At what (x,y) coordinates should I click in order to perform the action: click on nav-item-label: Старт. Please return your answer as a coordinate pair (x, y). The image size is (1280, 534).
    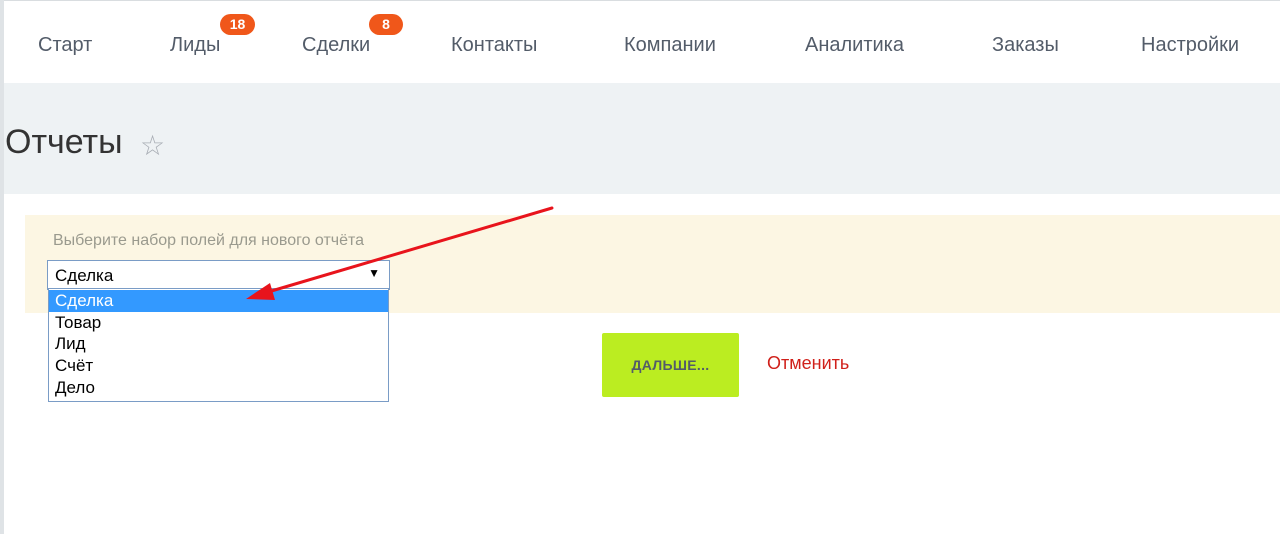
    Looking at the image, I should click on (65, 45).